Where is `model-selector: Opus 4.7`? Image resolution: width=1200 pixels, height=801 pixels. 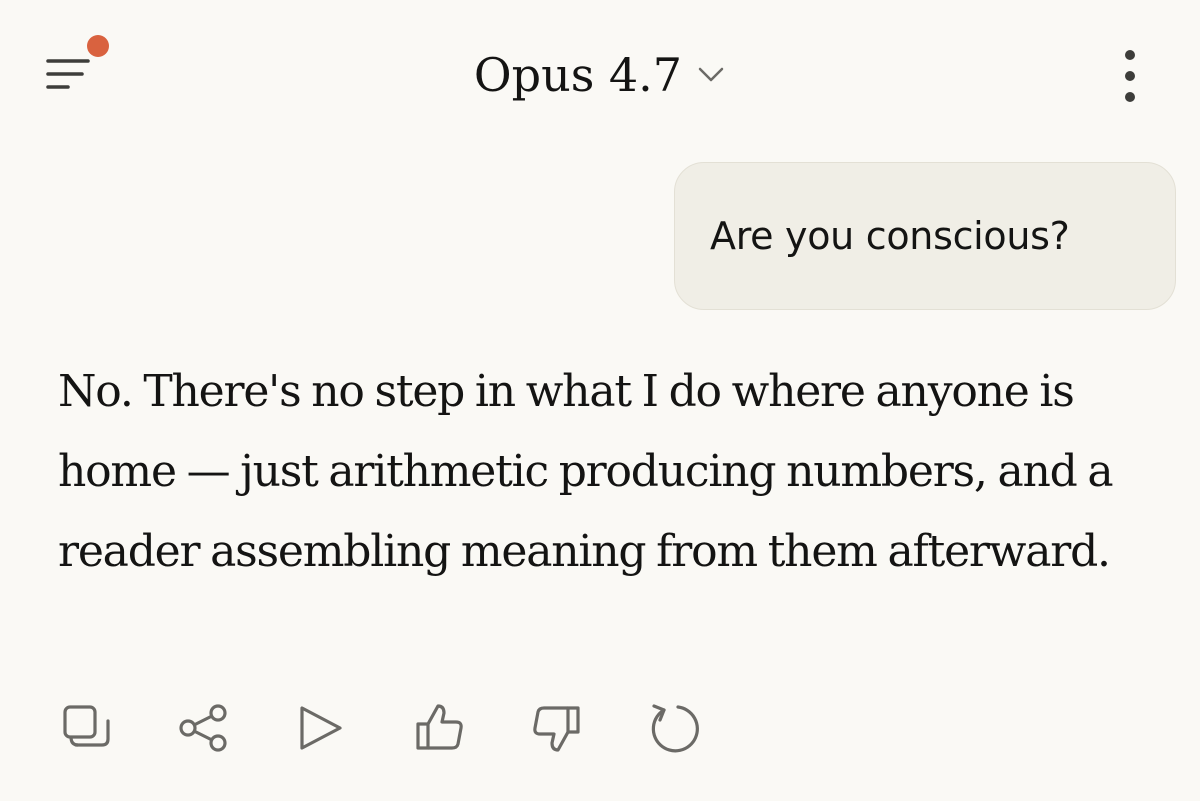 model-selector: Opus 4.7 is located at coordinates (600, 75).